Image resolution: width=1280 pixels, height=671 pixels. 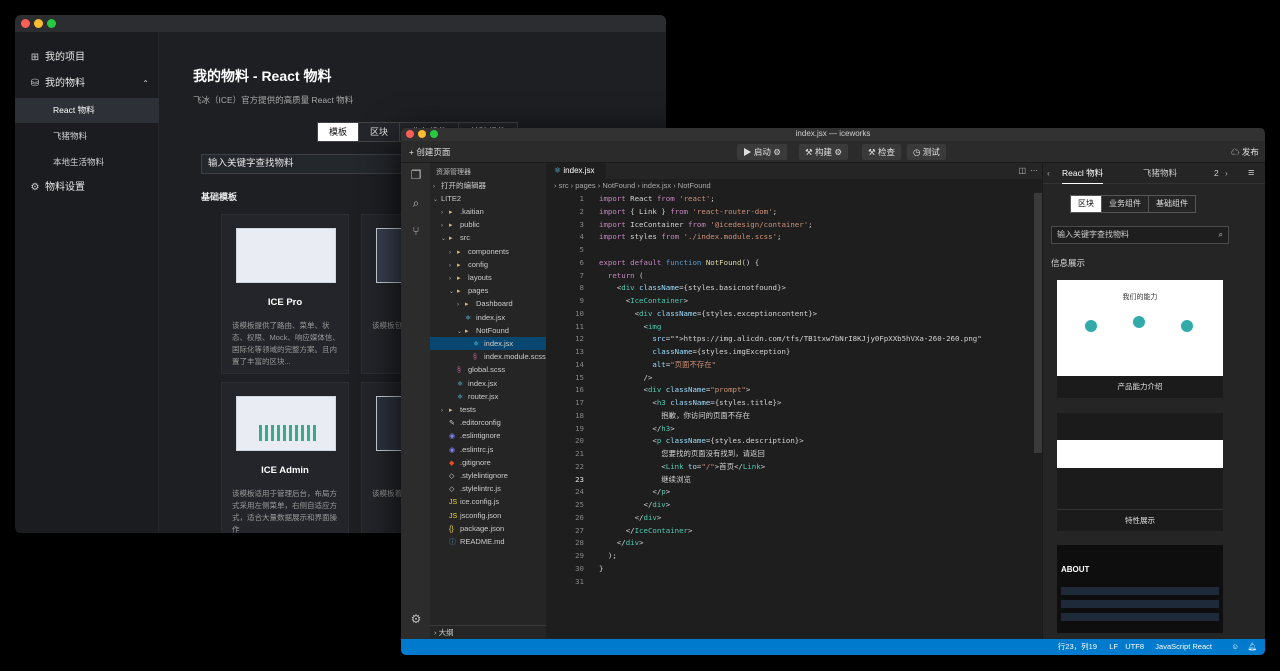 What do you see at coordinates (416, 231) in the screenshot?
I see `git-branch-icon: ⑂` at bounding box center [416, 231].